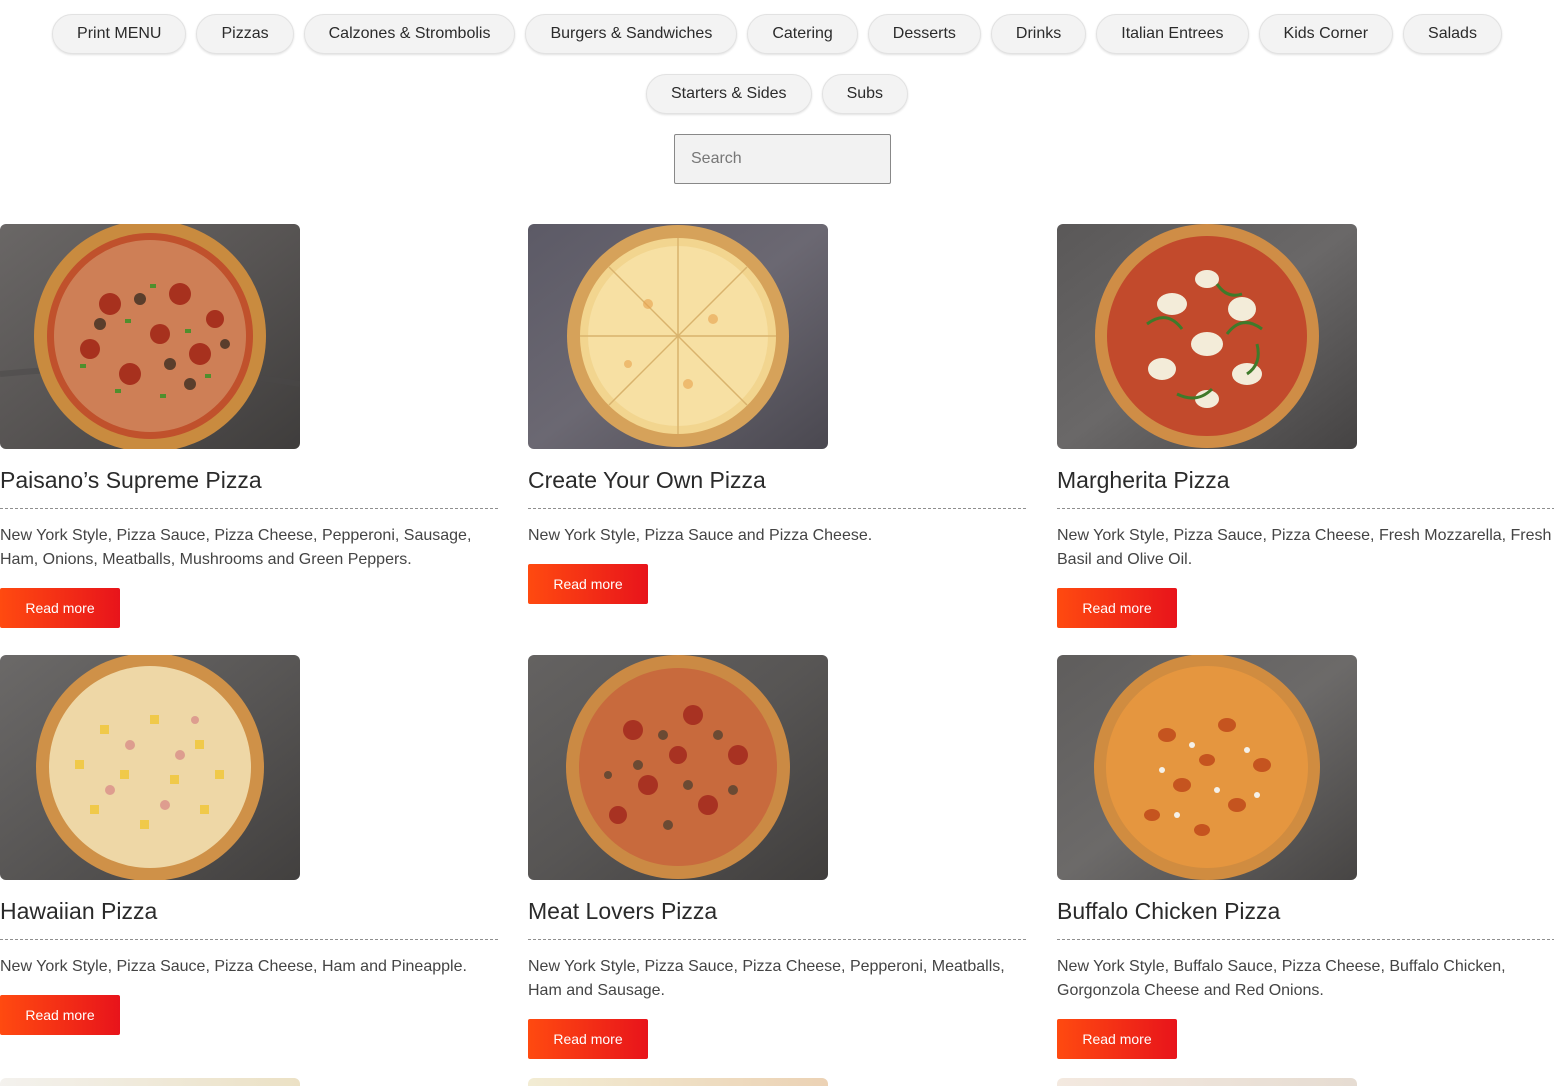 The image size is (1554, 1086). What do you see at coordinates (1326, 34) in the screenshot?
I see `category-kids-corner: Kids Corner` at bounding box center [1326, 34].